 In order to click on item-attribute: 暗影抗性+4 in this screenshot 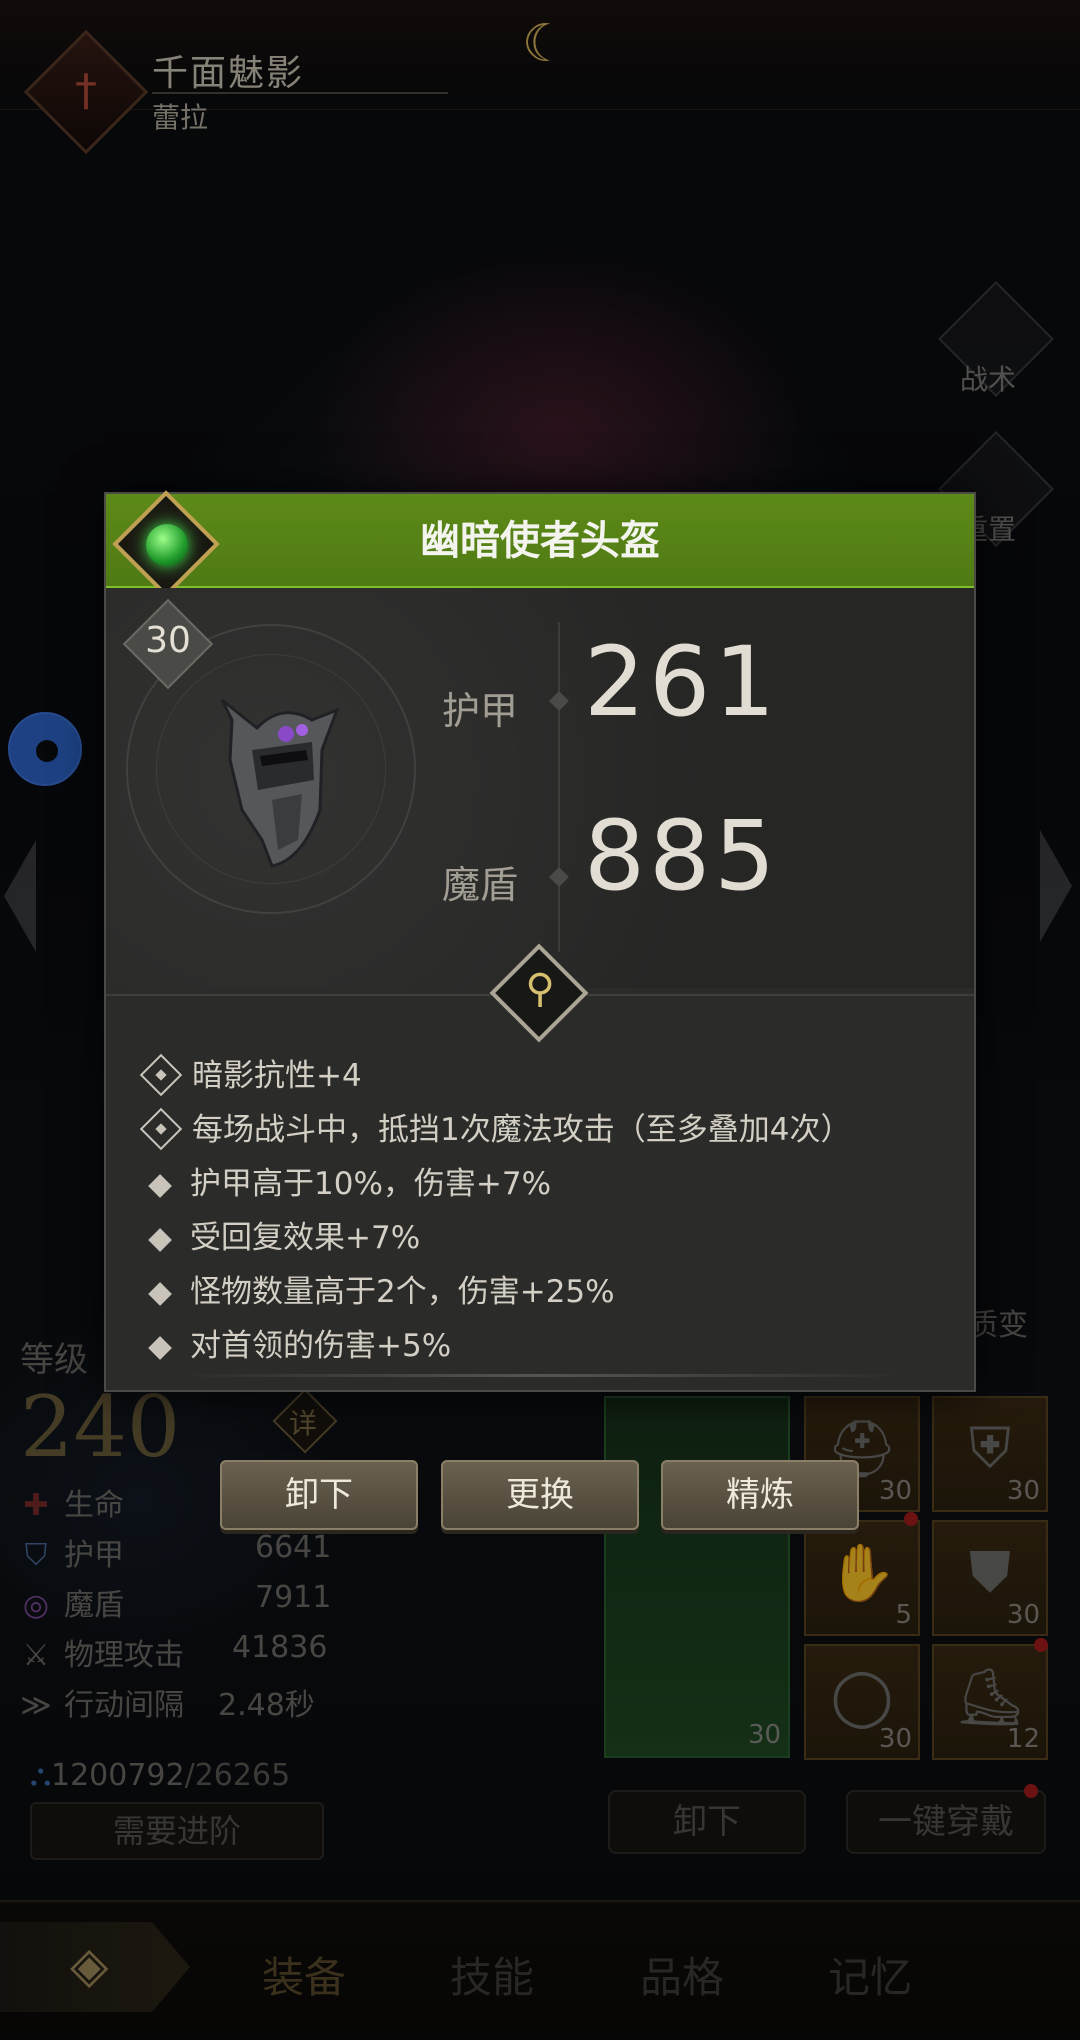, I will do `click(250, 1073)`.